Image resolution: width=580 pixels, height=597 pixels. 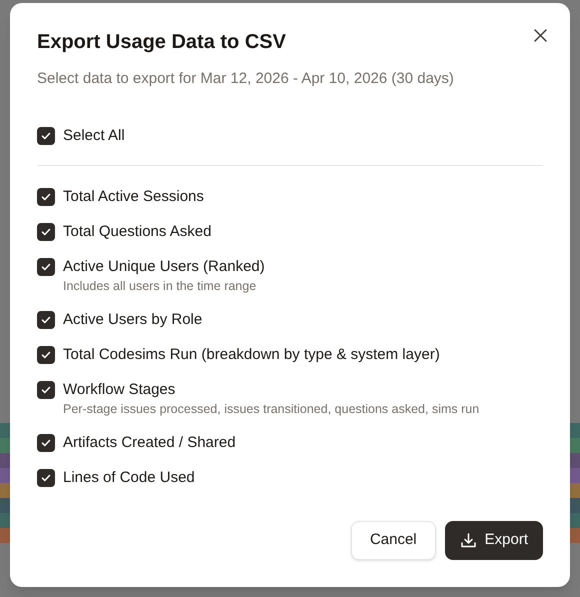 What do you see at coordinates (119, 390) in the screenshot?
I see `option-label: Workflow Stages` at bounding box center [119, 390].